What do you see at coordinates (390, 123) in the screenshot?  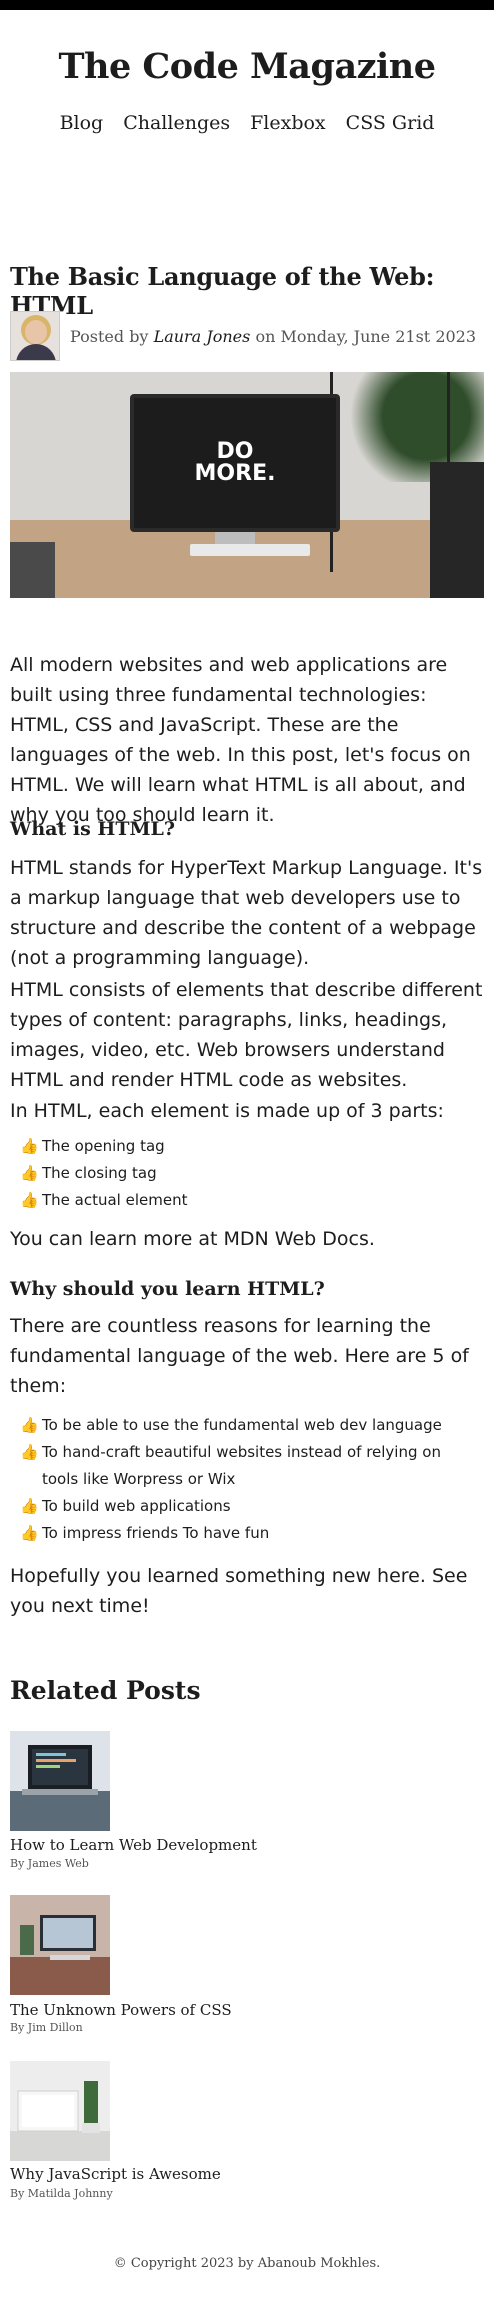 I see `nav-css-grid: CSS Grid` at bounding box center [390, 123].